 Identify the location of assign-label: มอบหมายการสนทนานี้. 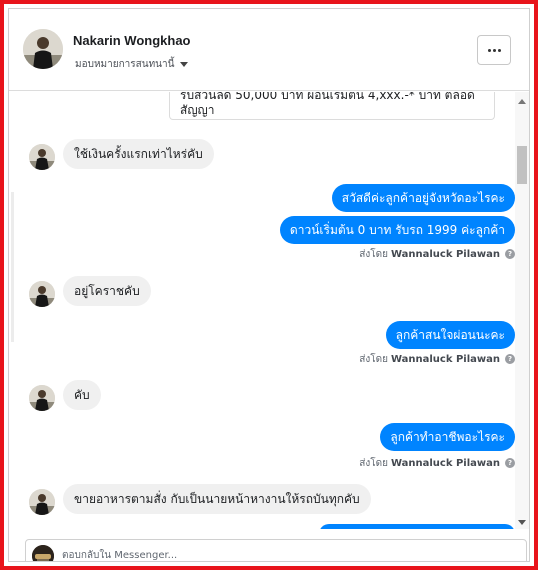
(125, 64).